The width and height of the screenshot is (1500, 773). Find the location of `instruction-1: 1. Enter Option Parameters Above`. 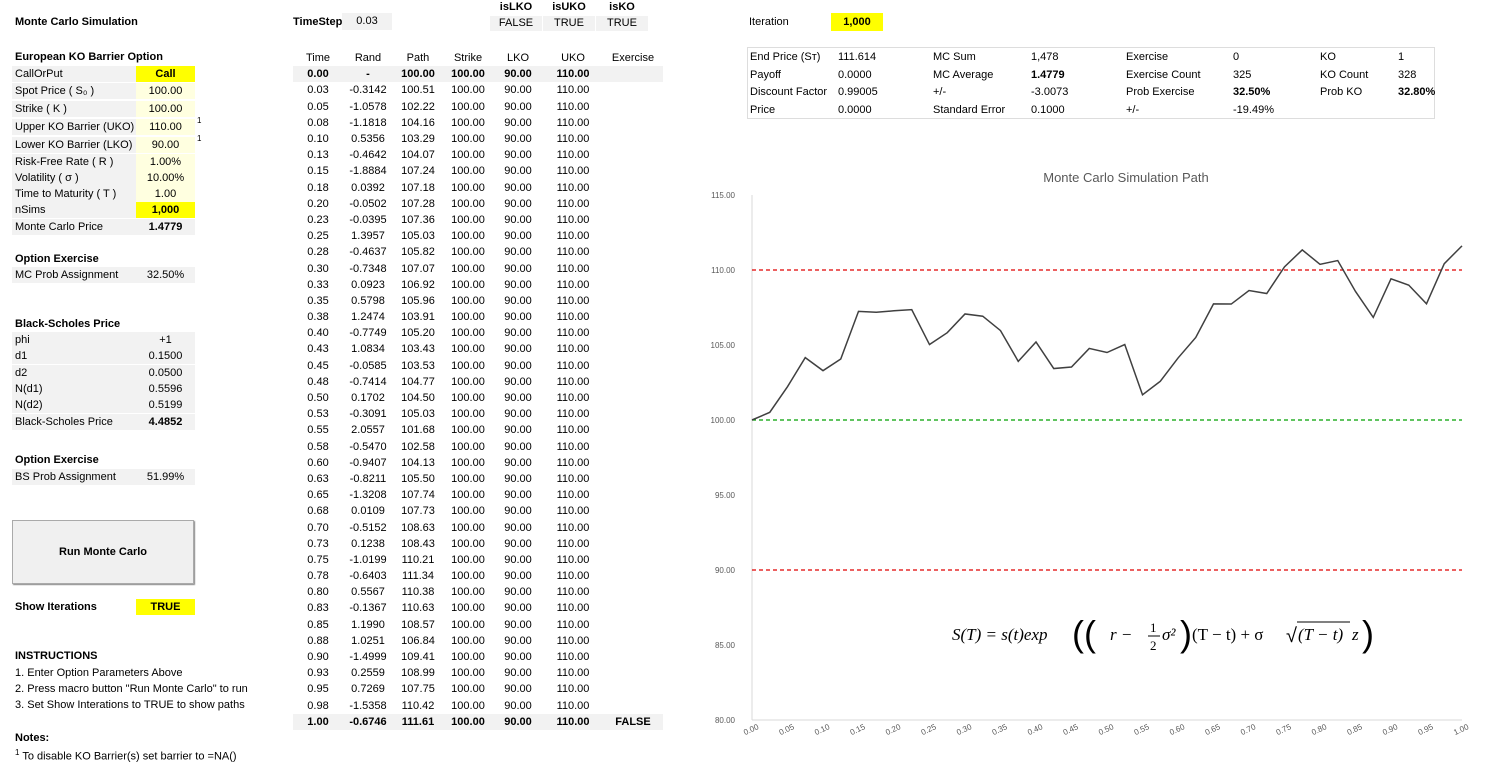

instruction-1: 1. Enter Option Parameters Above is located at coordinates (99, 673).